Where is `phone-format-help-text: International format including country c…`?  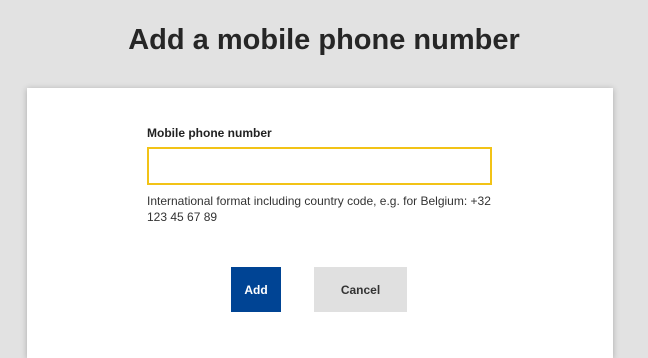 phone-format-help-text: International format including country c… is located at coordinates (319, 209).